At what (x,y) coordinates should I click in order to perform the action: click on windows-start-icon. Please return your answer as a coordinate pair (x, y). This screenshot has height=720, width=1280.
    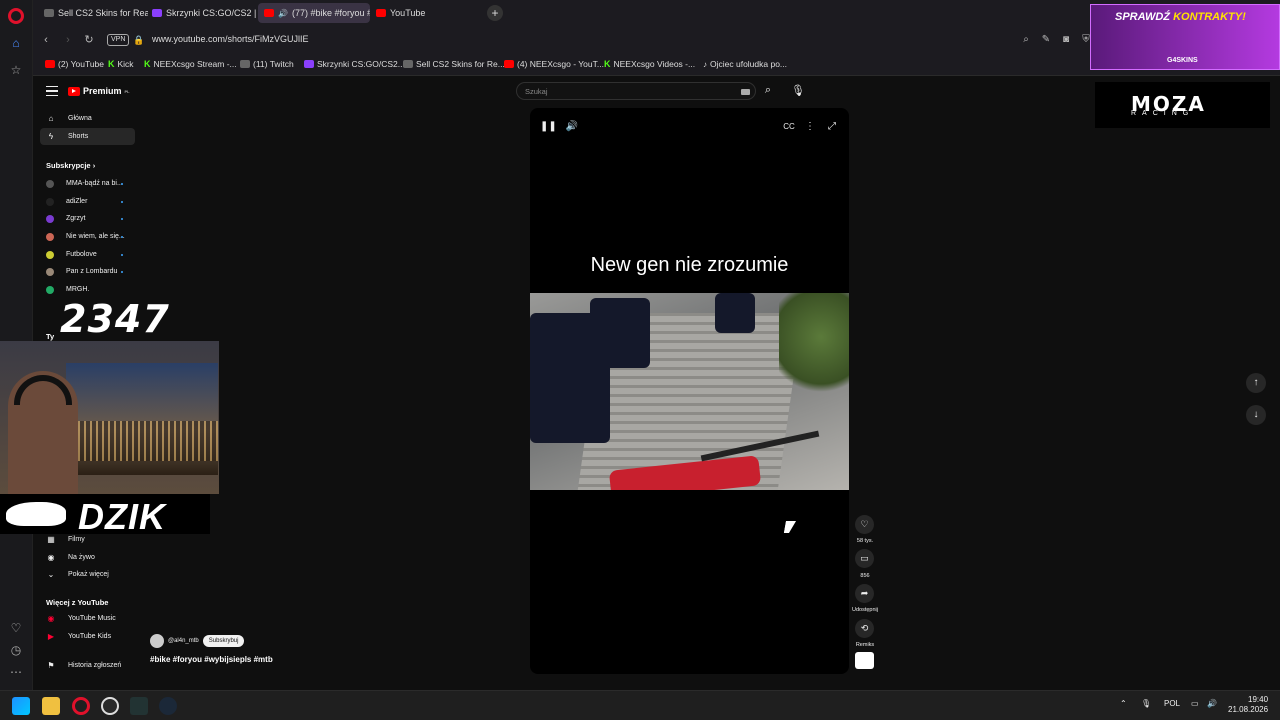
    Looking at the image, I should click on (21, 706).